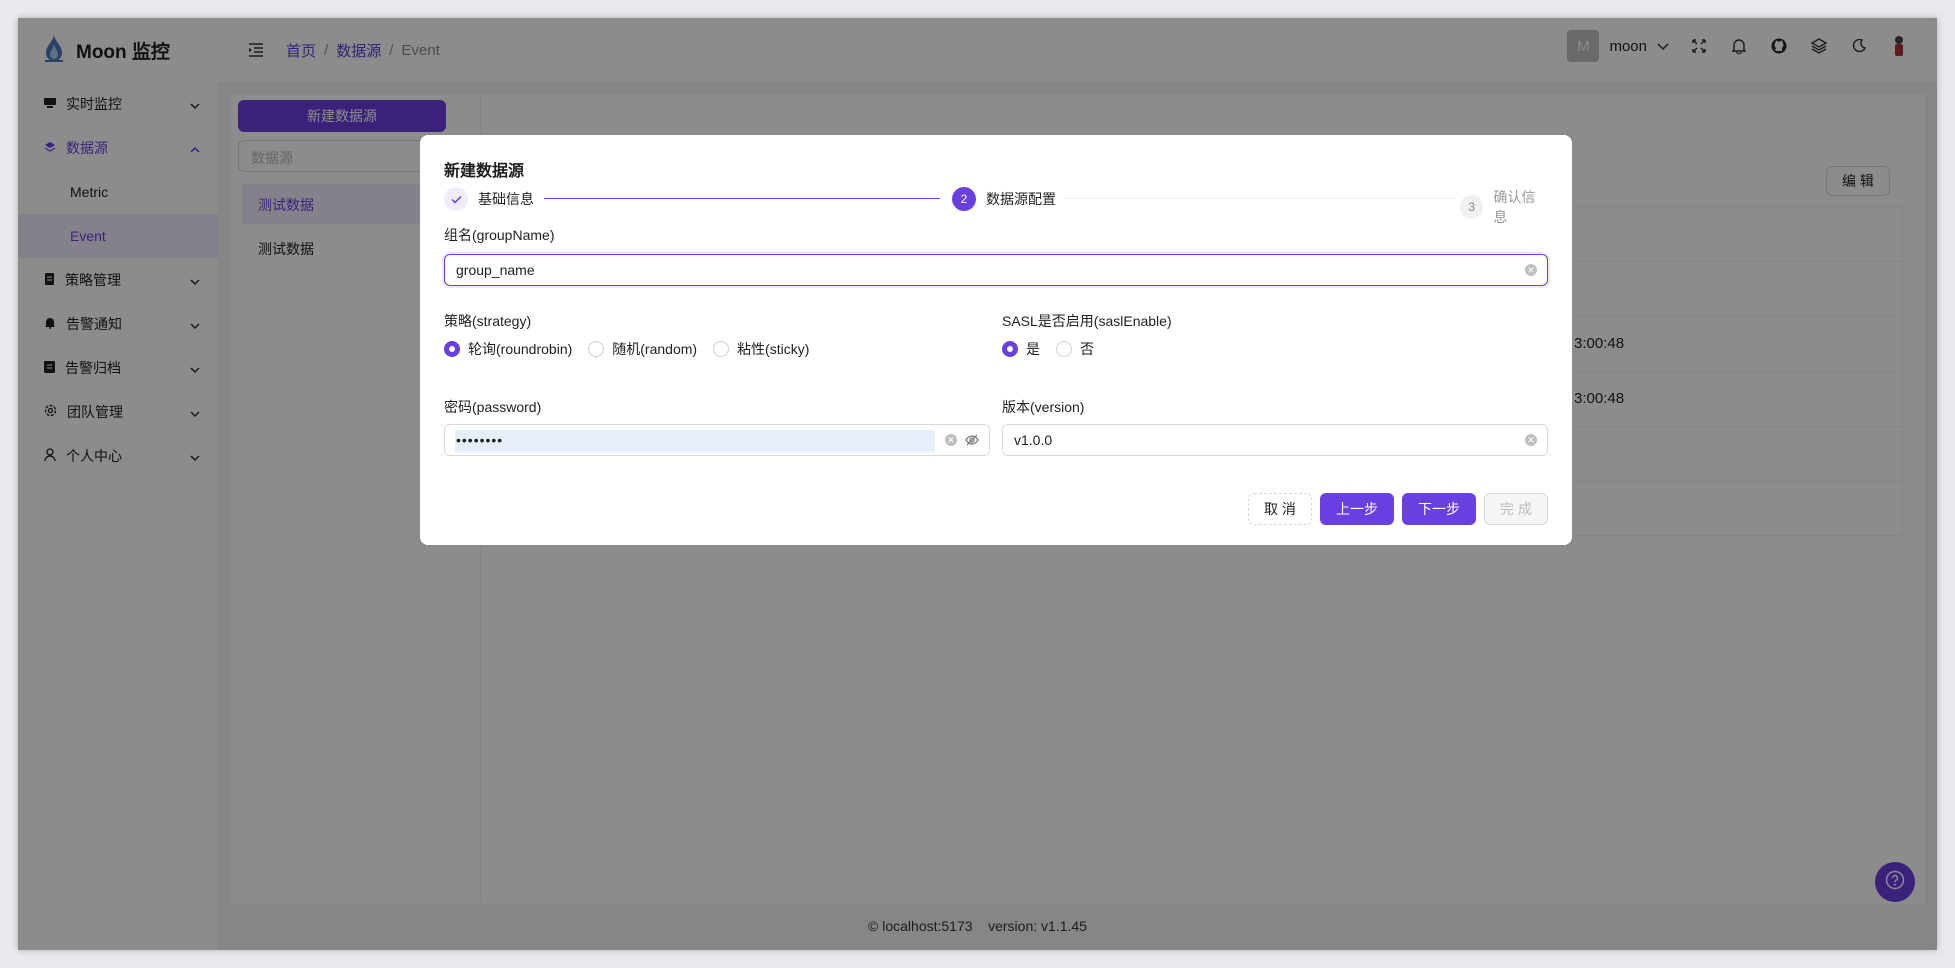 Image resolution: width=1955 pixels, height=968 pixels. Describe the element at coordinates (1357, 509) in the screenshot. I see `previous-step-button: 上一步` at that location.